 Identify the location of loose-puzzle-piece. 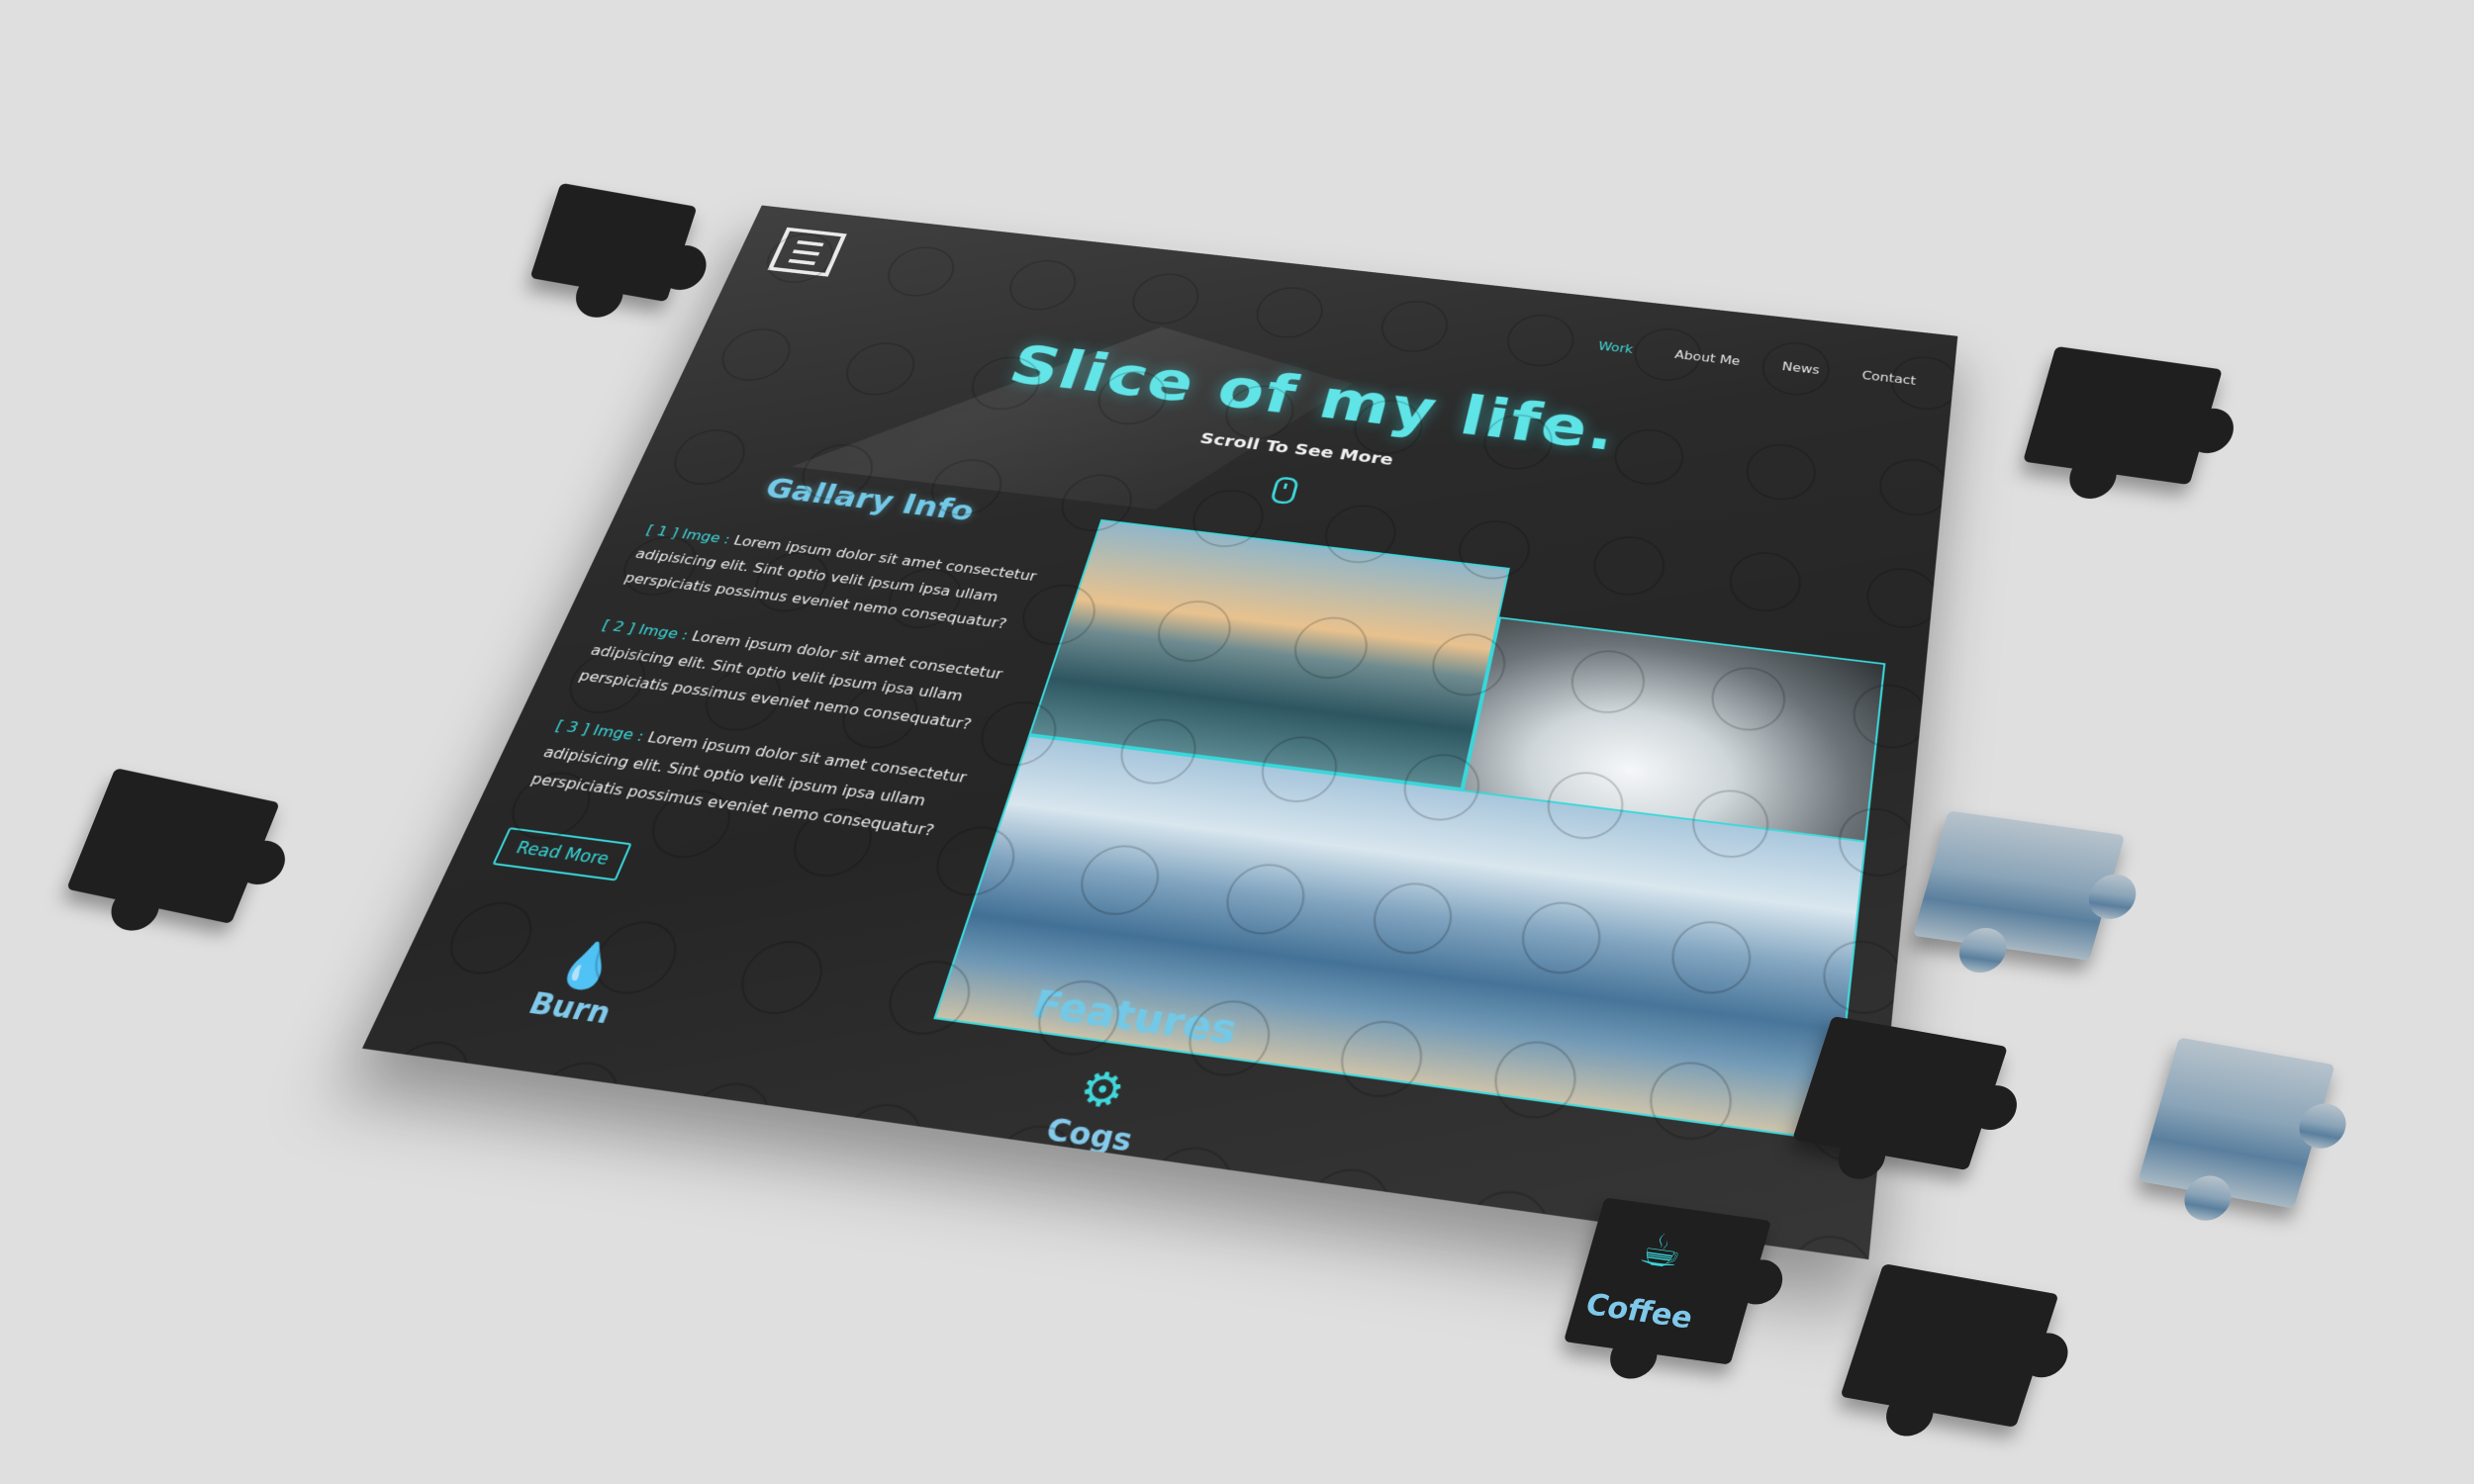
(2123, 415).